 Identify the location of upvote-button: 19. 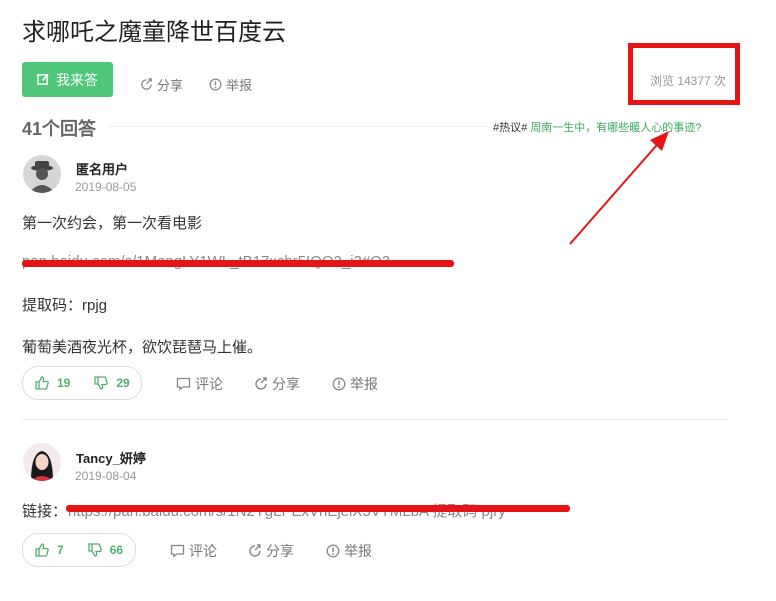
(52, 383).